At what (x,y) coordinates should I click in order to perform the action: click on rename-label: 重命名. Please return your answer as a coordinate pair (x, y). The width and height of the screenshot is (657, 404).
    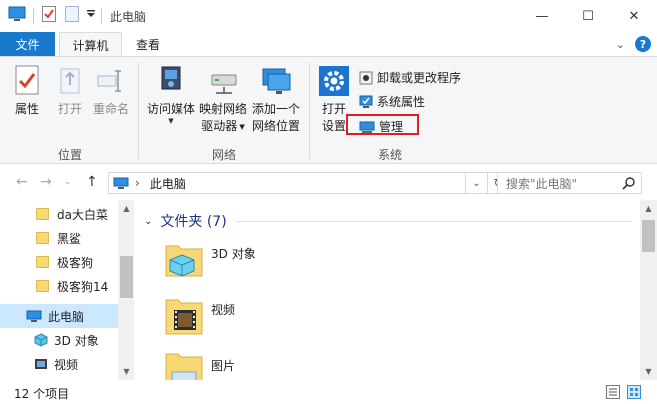
    Looking at the image, I should click on (110, 109).